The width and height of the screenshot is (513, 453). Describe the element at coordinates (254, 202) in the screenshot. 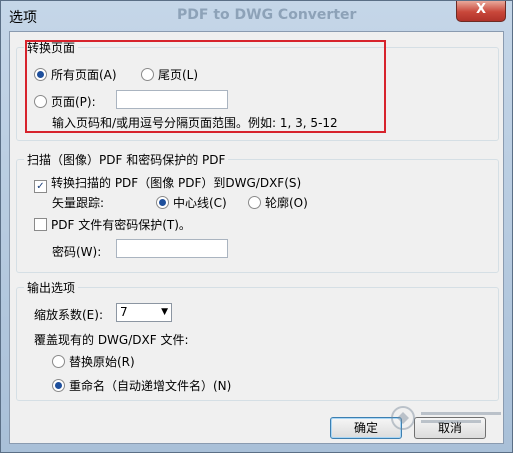

I see `outline-radio-icon` at that location.